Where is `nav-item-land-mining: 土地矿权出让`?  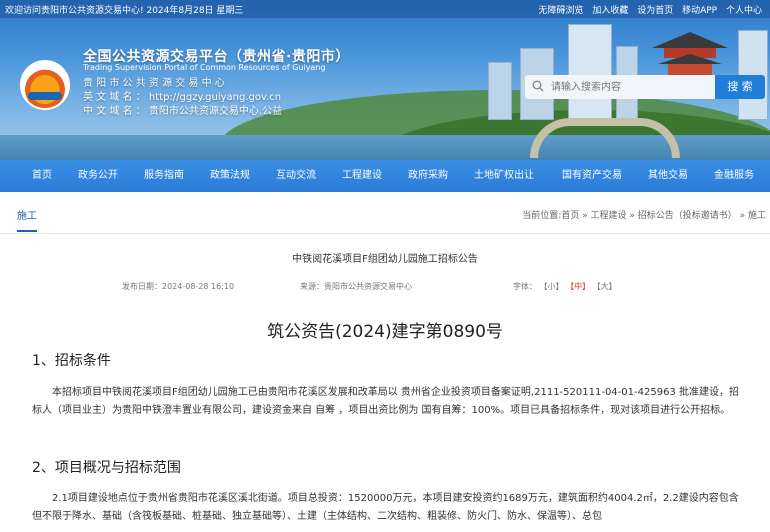
nav-item-land-mining: 土地矿权出让 is located at coordinates (504, 176).